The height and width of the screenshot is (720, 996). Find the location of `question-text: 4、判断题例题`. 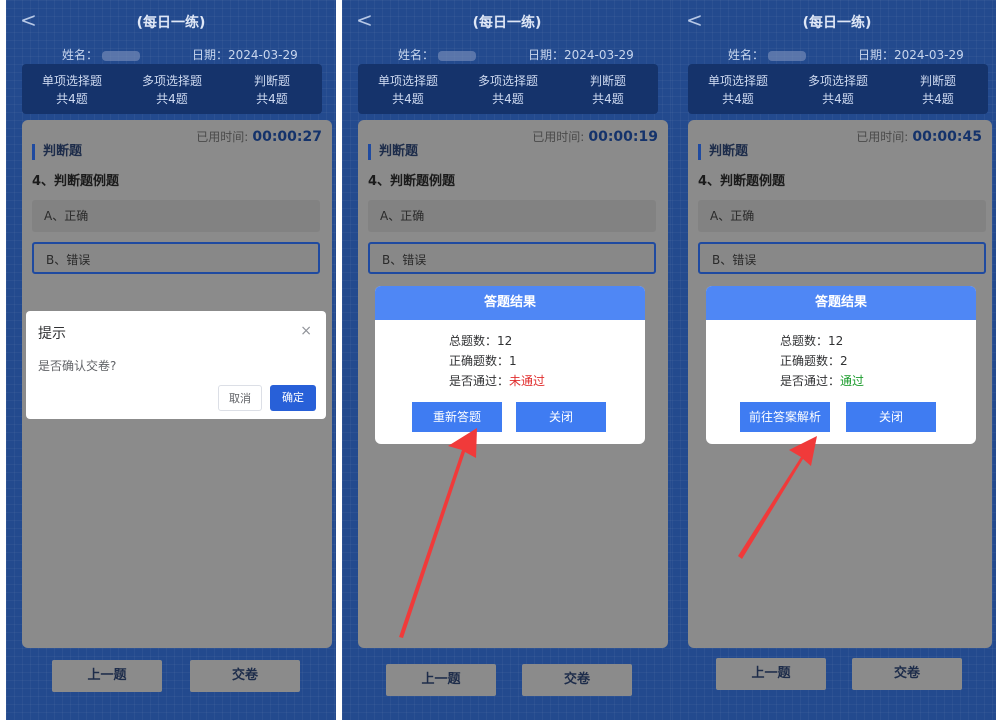

question-text: 4、判断题例题 is located at coordinates (76, 181).